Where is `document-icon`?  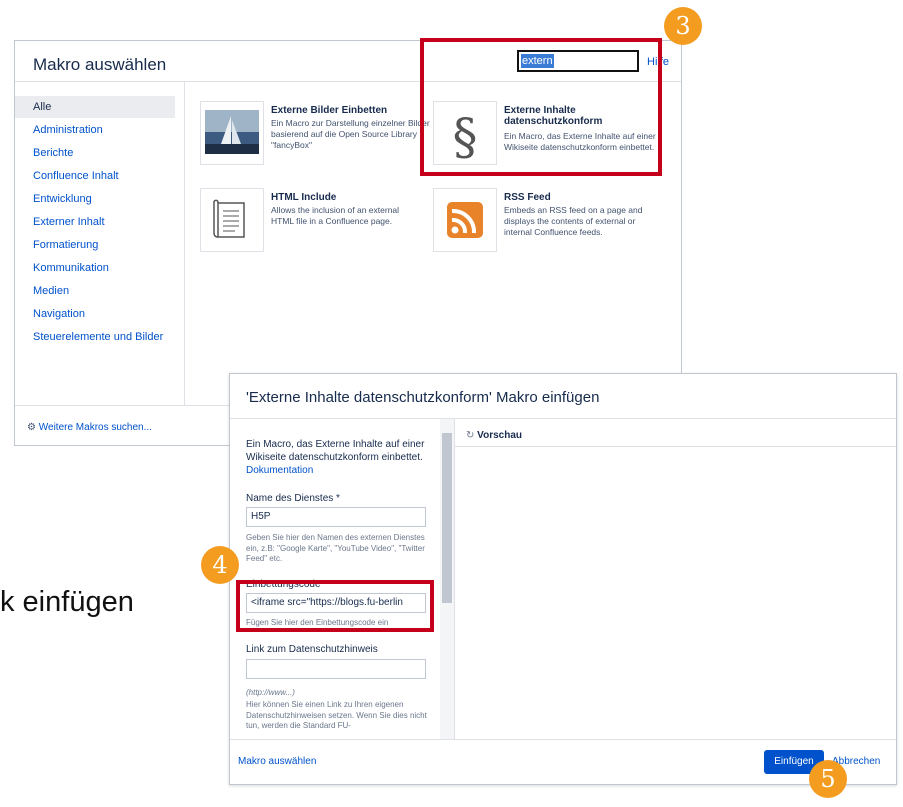
document-icon is located at coordinates (229, 218).